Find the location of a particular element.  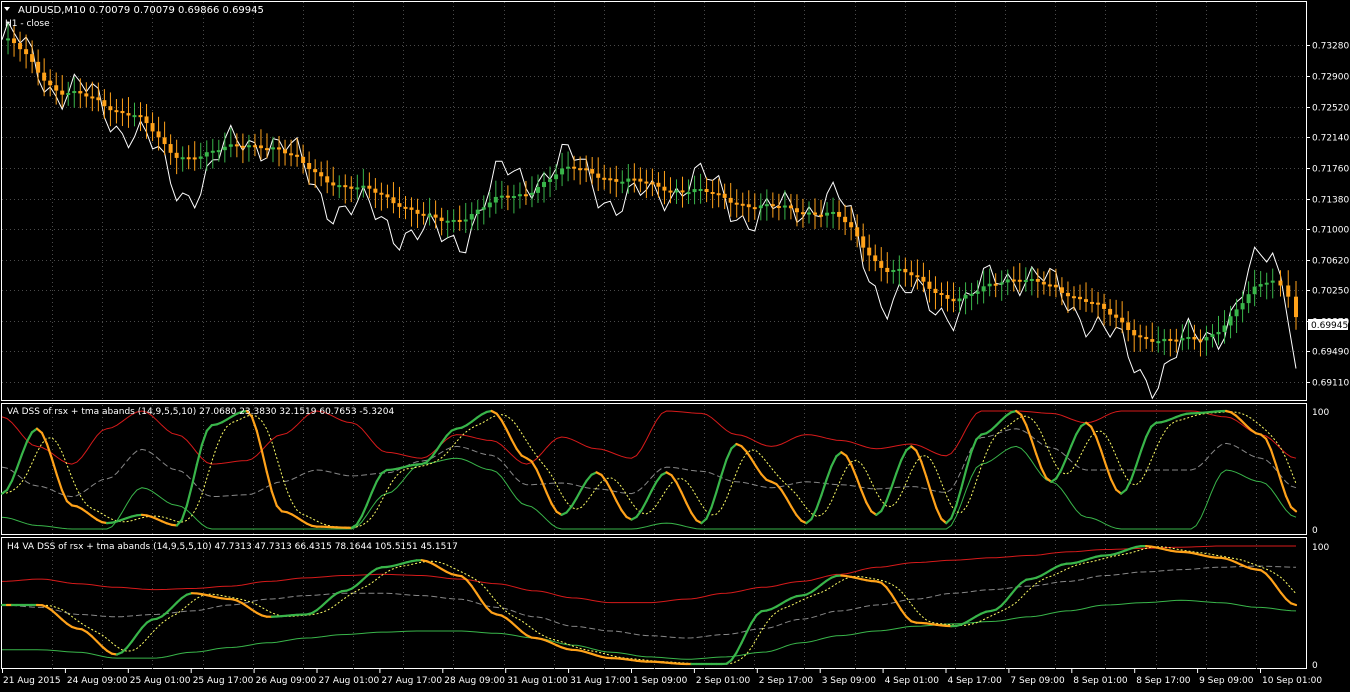

time-axis-label: 1 Sep 09:00 is located at coordinates (660, 681).